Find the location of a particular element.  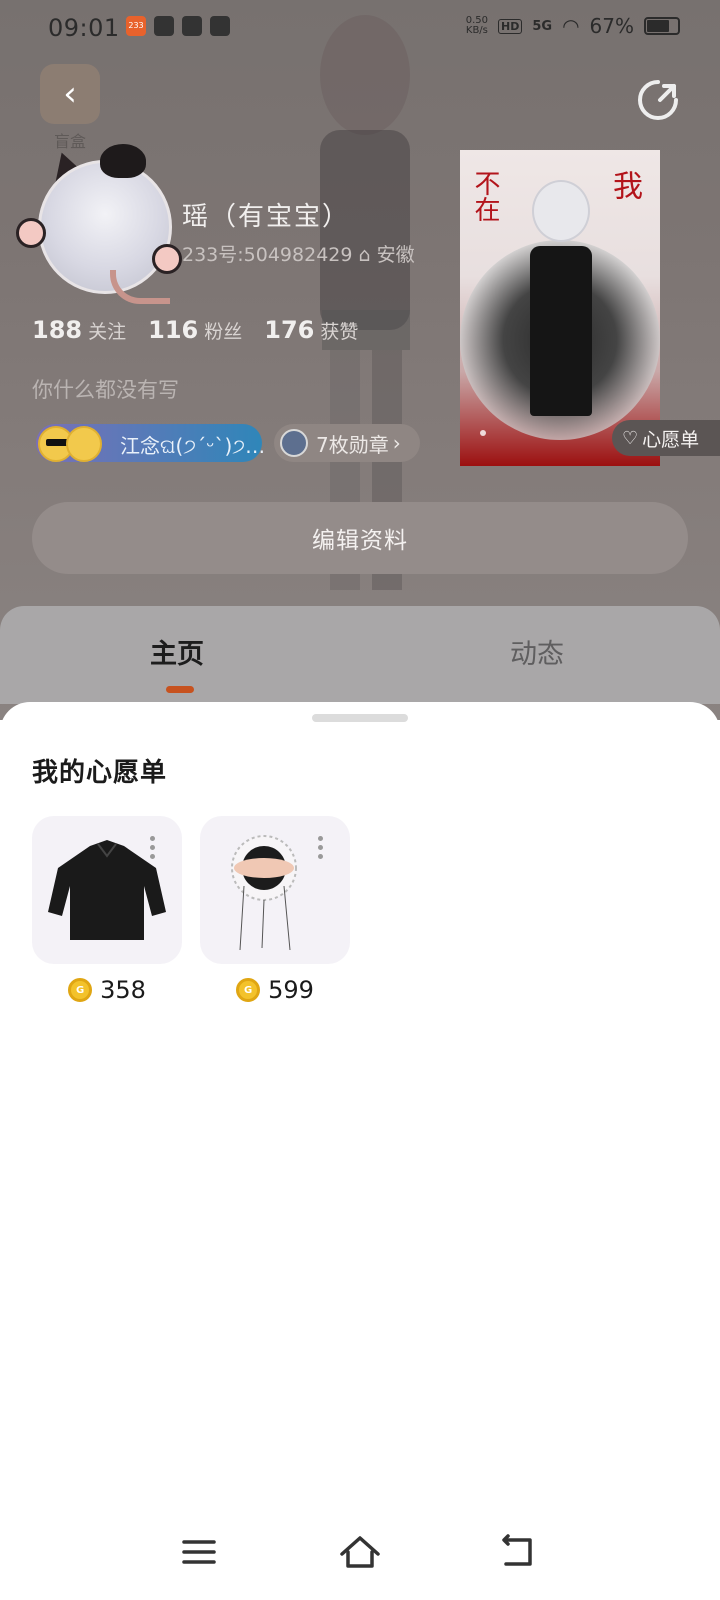

system-nav-bar is located at coordinates (360, 1550).